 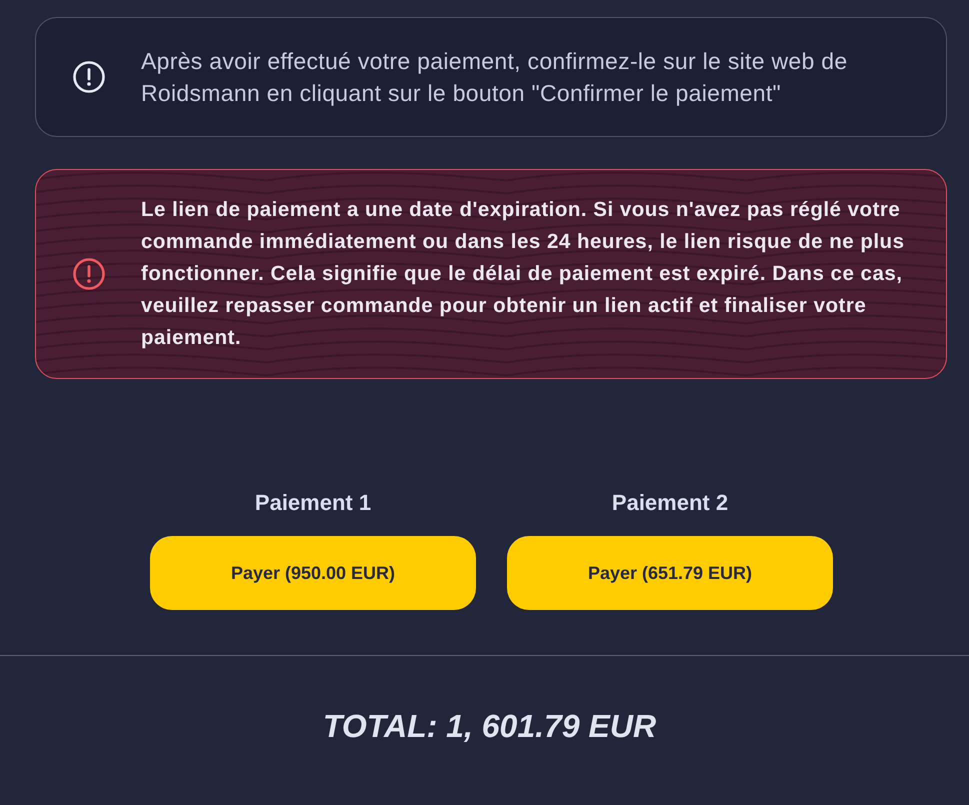 What do you see at coordinates (670, 573) in the screenshot?
I see `pay-button: Payer (651.79 EUR)` at bounding box center [670, 573].